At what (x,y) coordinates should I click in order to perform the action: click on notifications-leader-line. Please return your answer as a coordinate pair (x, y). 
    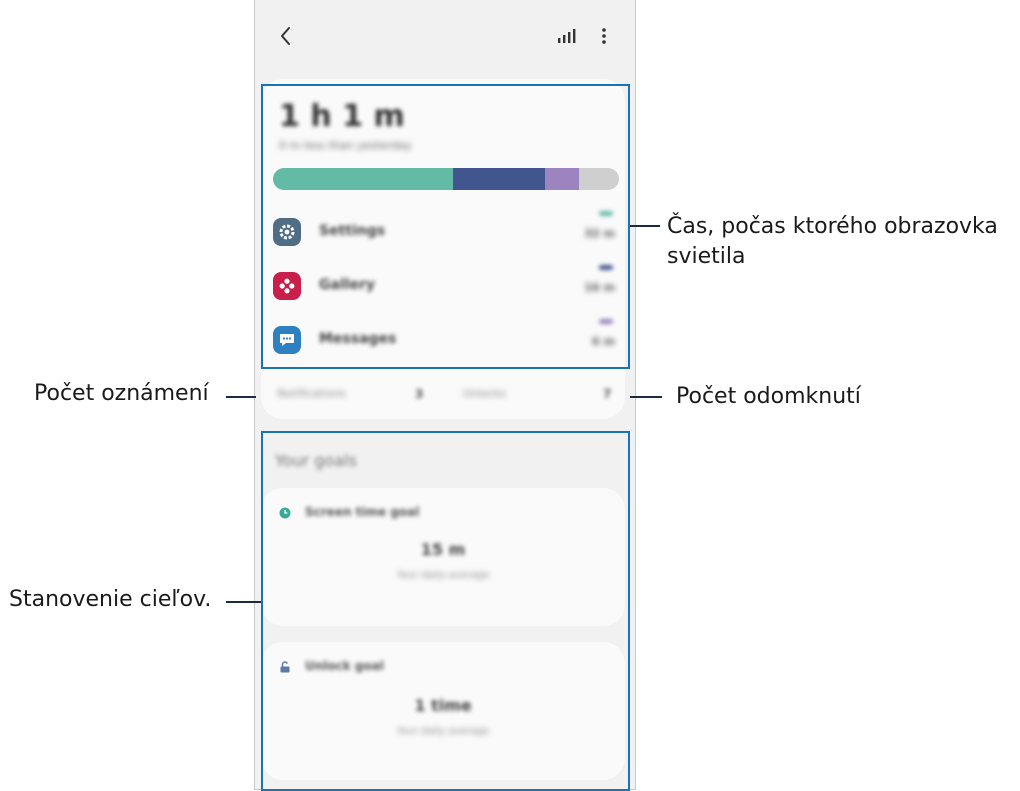
    Looking at the image, I should click on (241, 397).